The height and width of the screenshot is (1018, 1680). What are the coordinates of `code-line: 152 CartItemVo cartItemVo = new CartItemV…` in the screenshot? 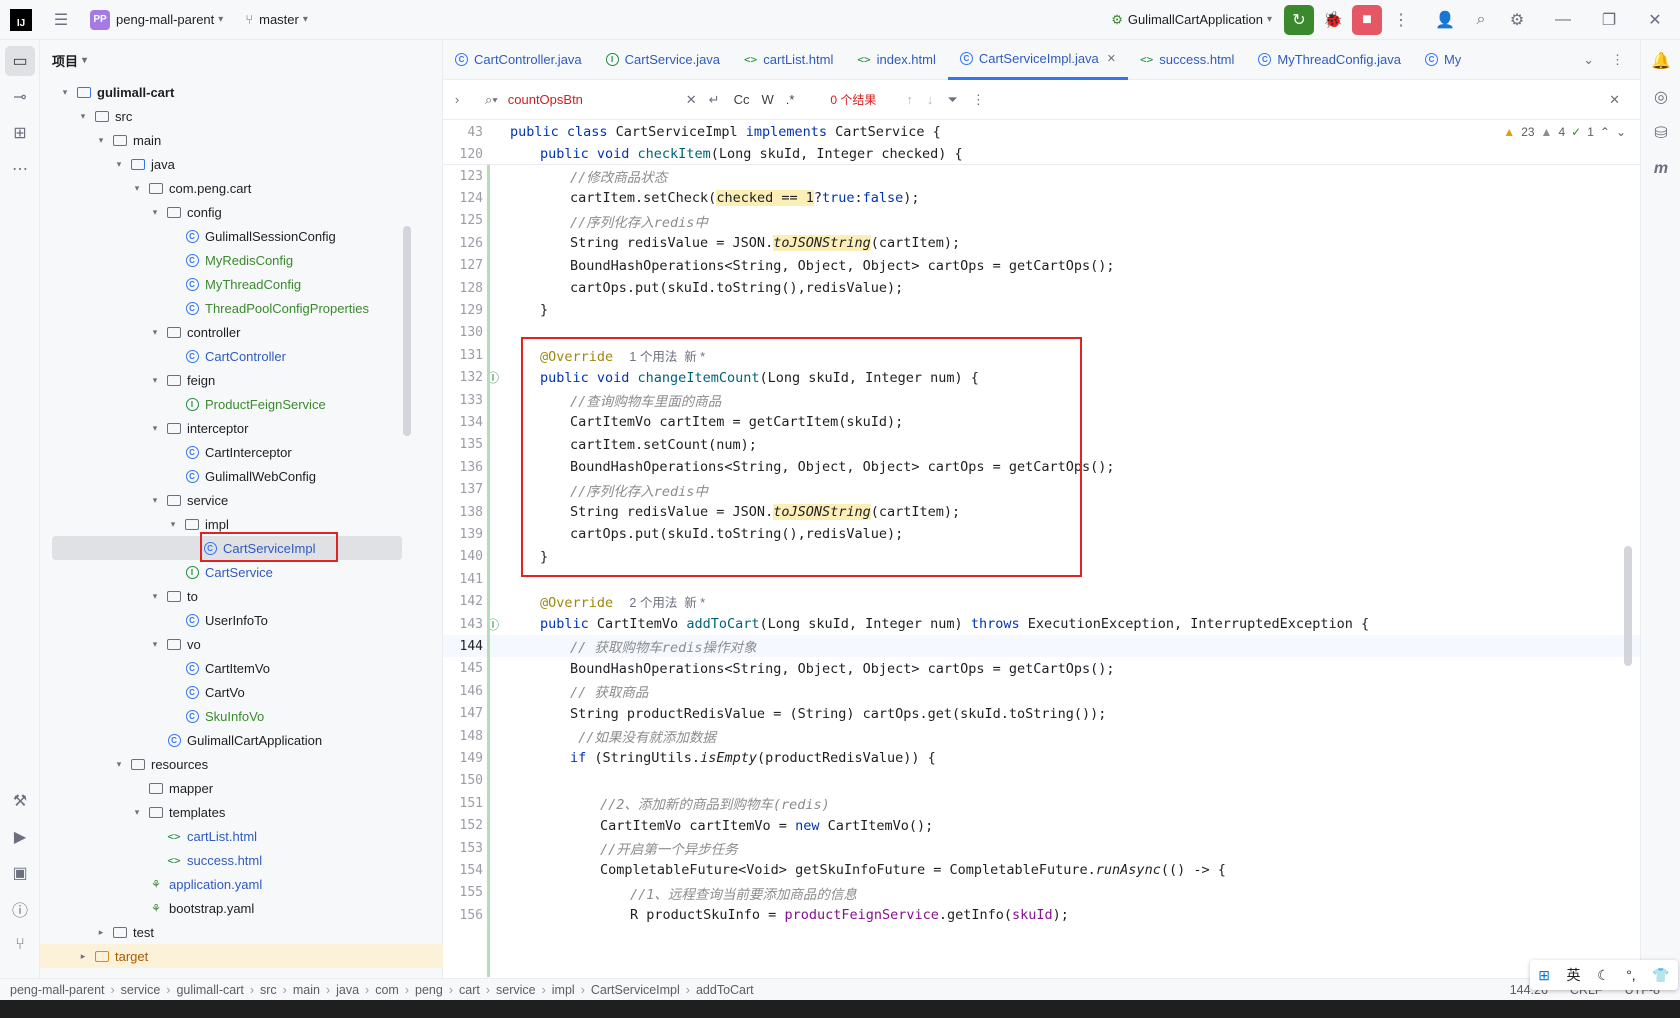 It's located at (1041, 826).